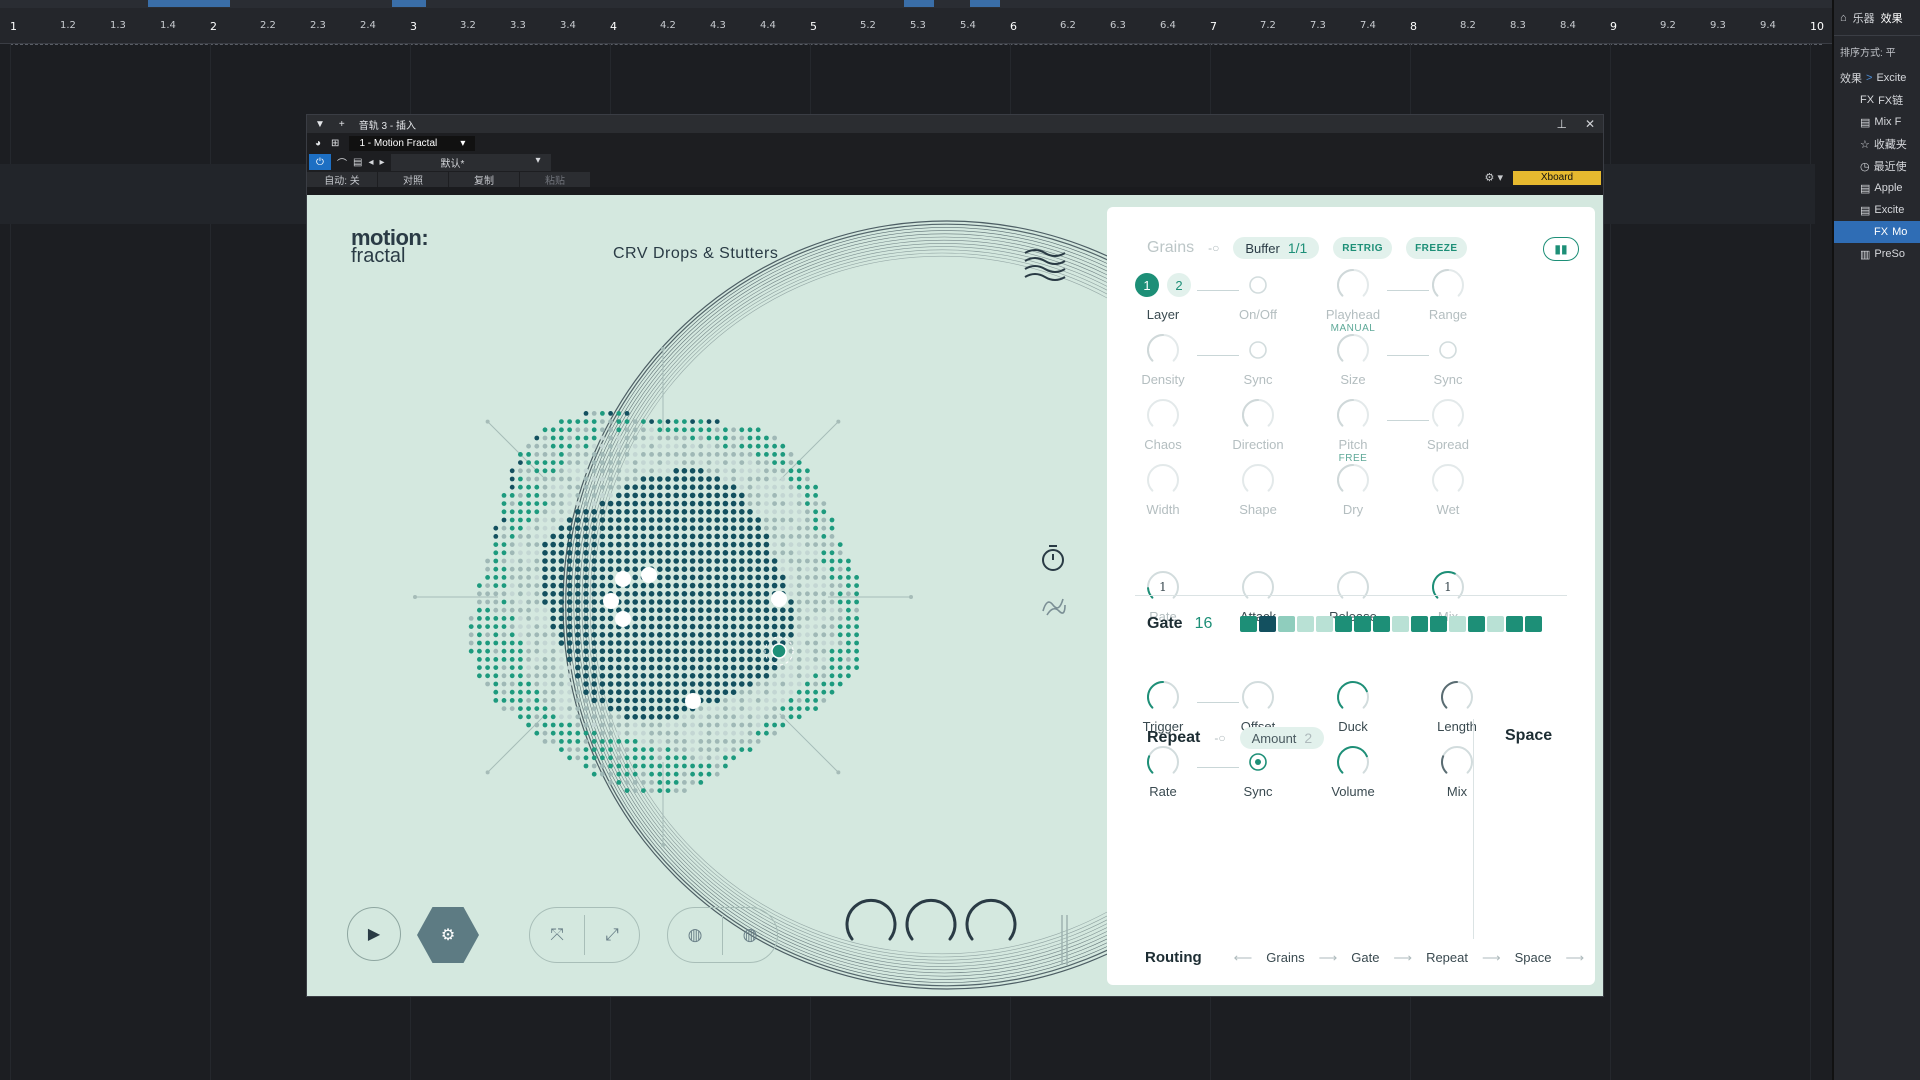 The image size is (1920, 1080). What do you see at coordinates (1258, 489) in the screenshot?
I see `shape-knob: Shape` at bounding box center [1258, 489].